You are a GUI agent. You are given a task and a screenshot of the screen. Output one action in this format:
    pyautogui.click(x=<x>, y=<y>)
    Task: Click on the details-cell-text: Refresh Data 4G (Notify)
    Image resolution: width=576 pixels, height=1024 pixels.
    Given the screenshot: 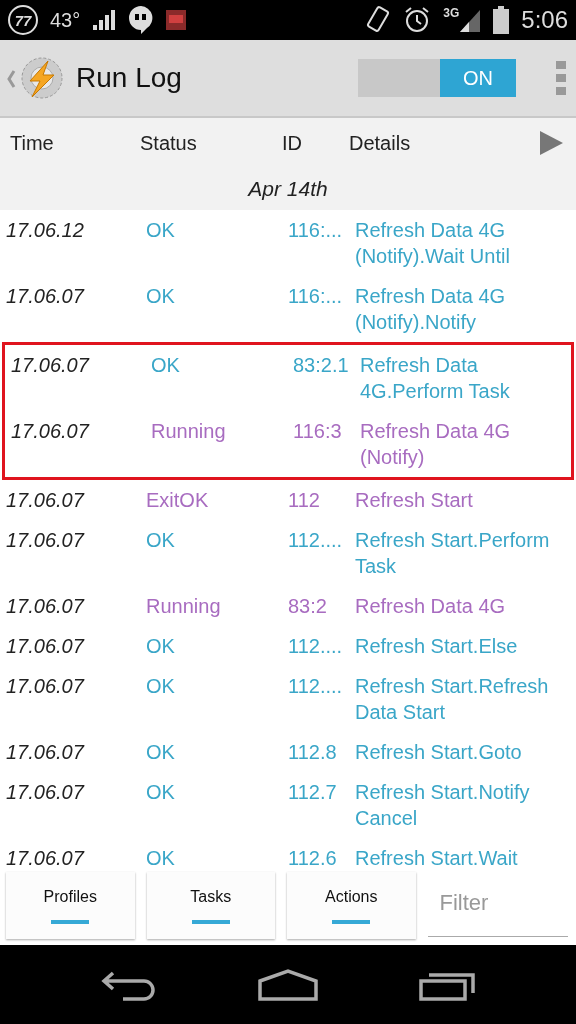 What is the action you would take?
    pyautogui.click(x=436, y=444)
    